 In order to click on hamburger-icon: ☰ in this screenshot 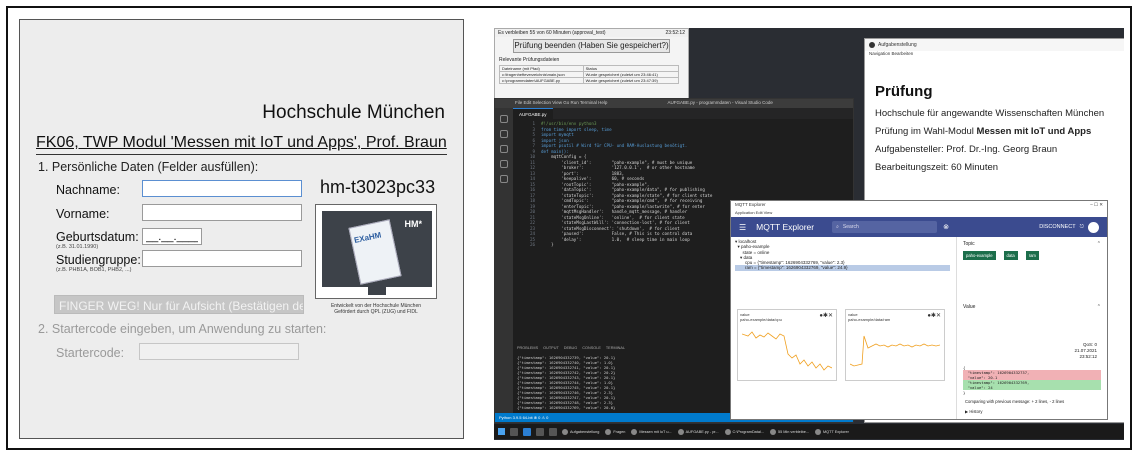, I will do `click(742, 227)`.